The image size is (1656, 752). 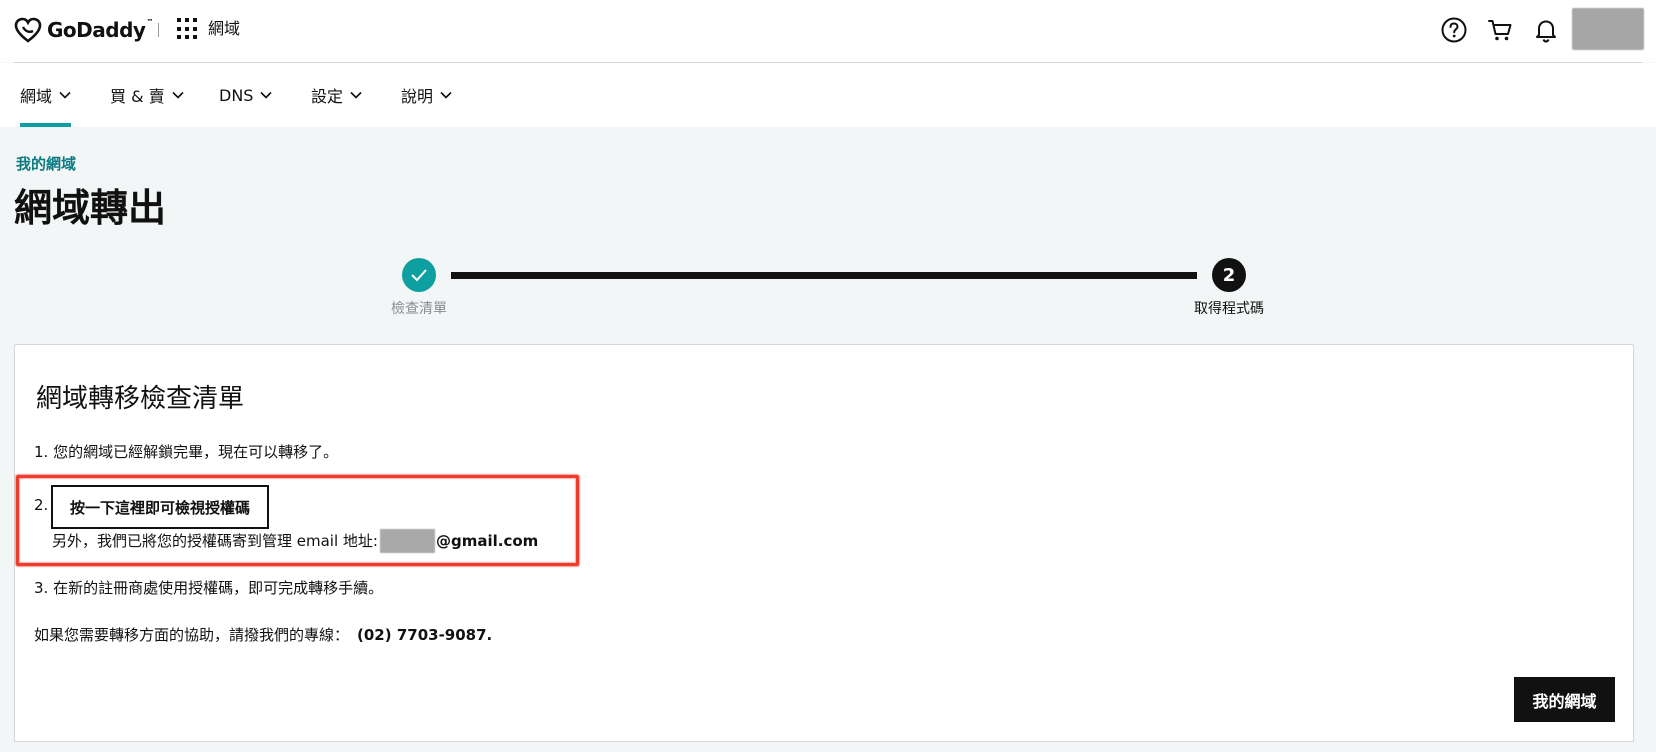 I want to click on support-phone: (02) 7703-9087., so click(x=425, y=635).